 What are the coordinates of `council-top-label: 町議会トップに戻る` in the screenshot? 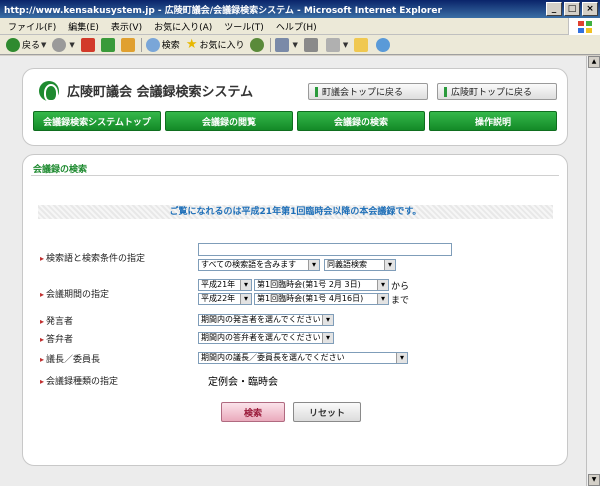 It's located at (363, 93).